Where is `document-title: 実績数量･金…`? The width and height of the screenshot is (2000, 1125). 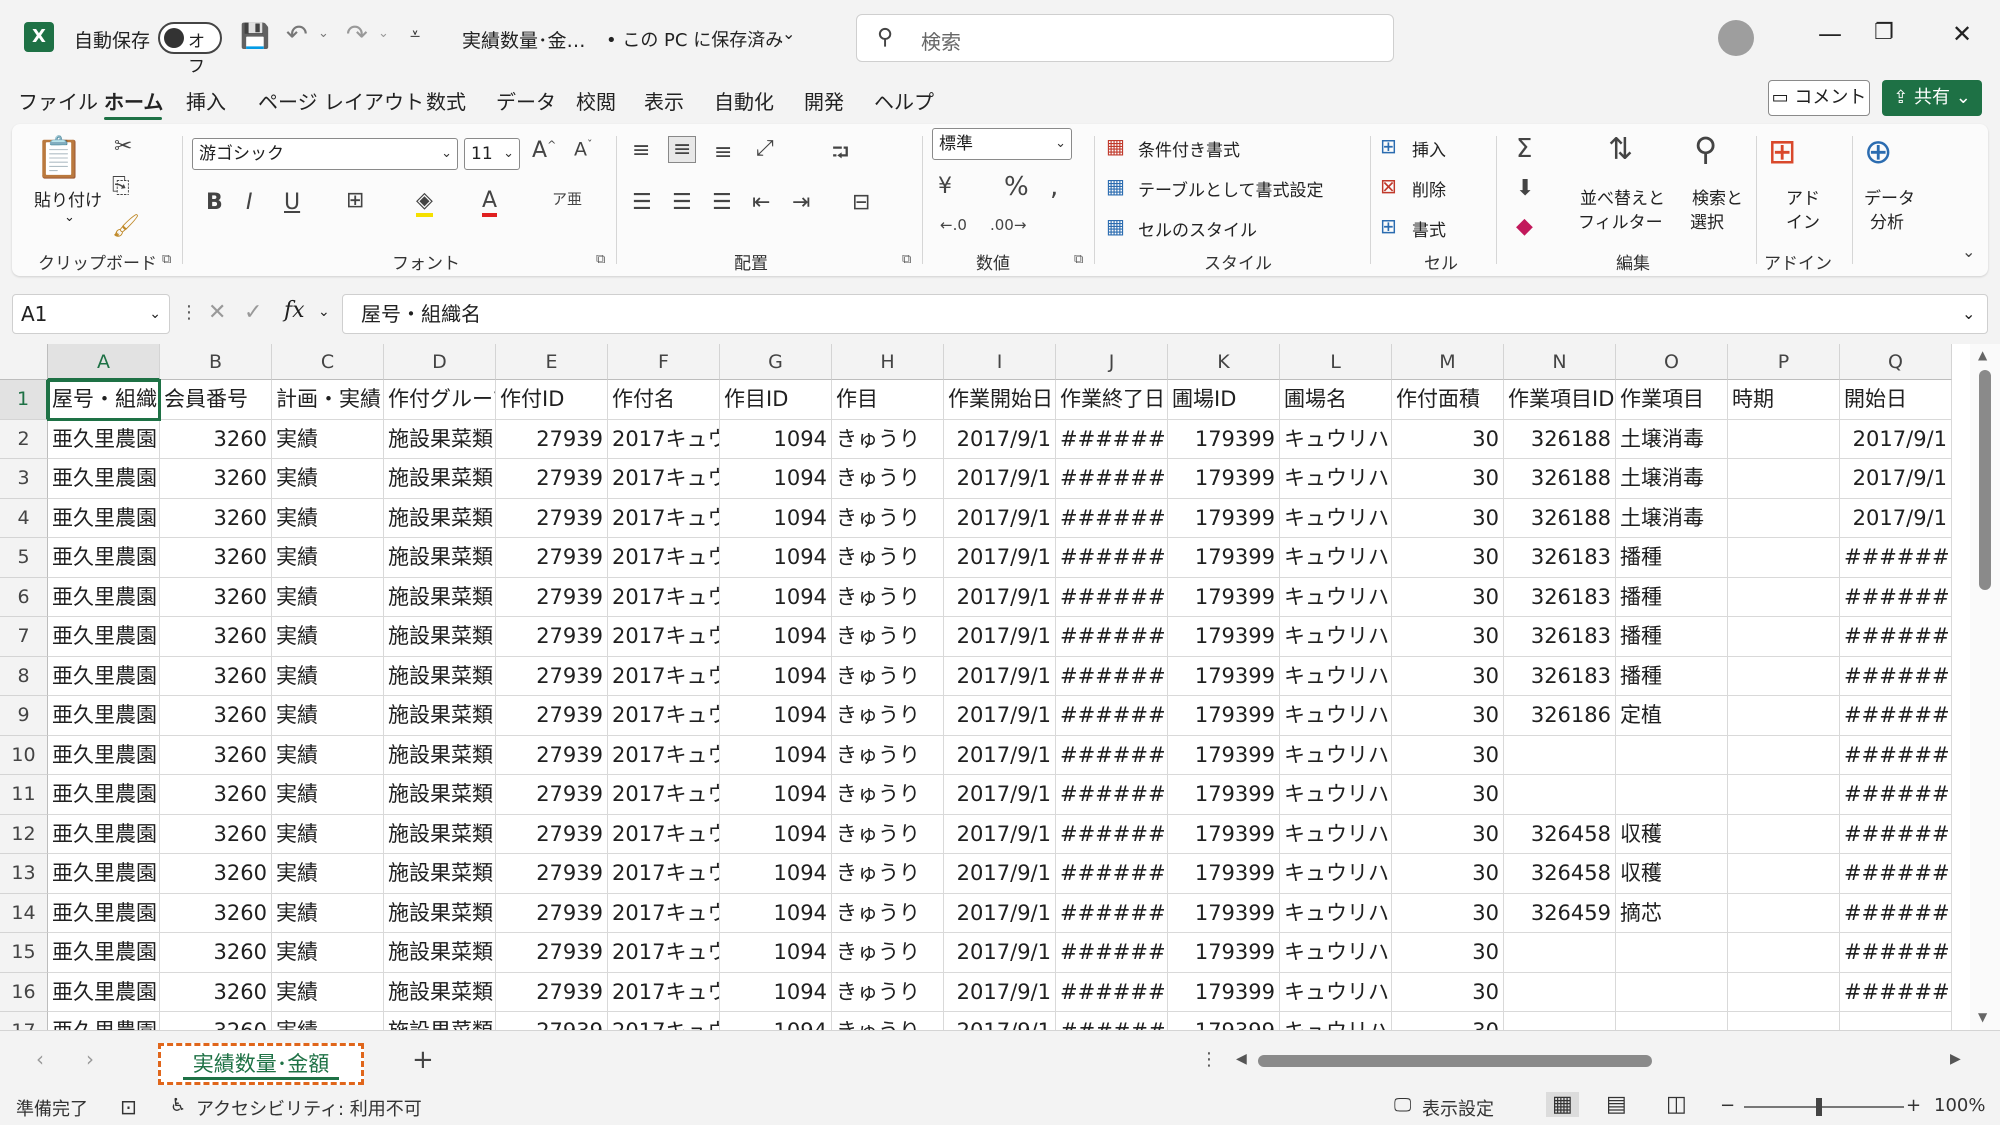
document-title: 実績数量･金… is located at coordinates (524, 39).